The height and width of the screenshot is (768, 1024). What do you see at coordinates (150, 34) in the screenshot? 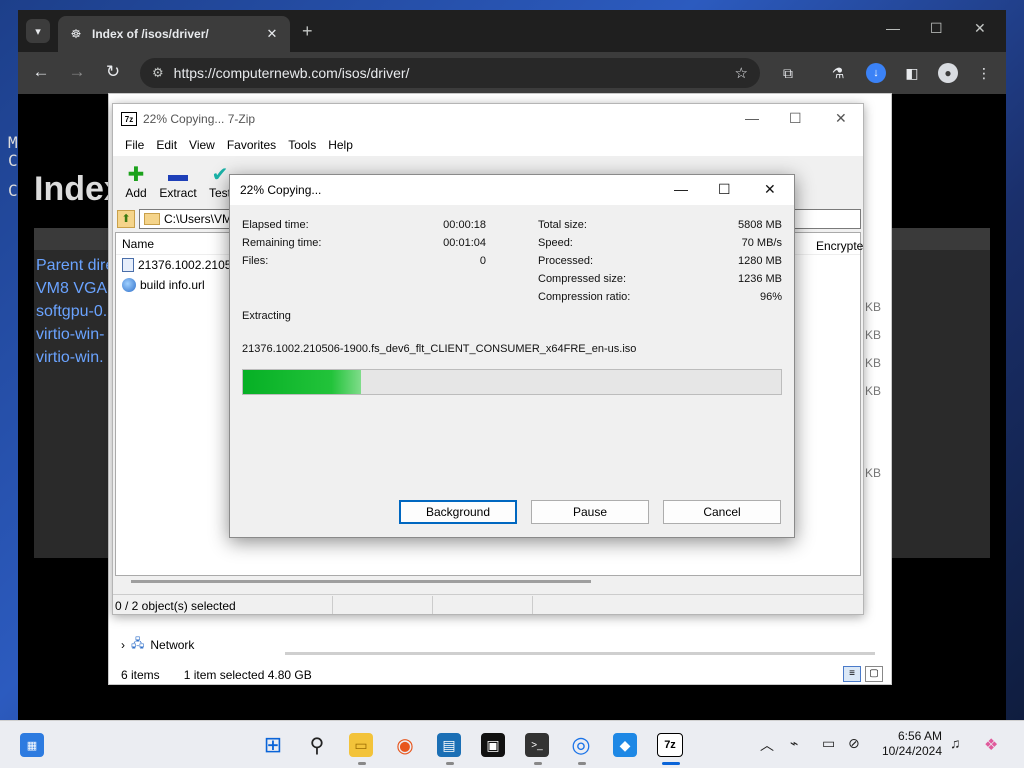
I see `tab-title: Index of /isos/driver/` at bounding box center [150, 34].